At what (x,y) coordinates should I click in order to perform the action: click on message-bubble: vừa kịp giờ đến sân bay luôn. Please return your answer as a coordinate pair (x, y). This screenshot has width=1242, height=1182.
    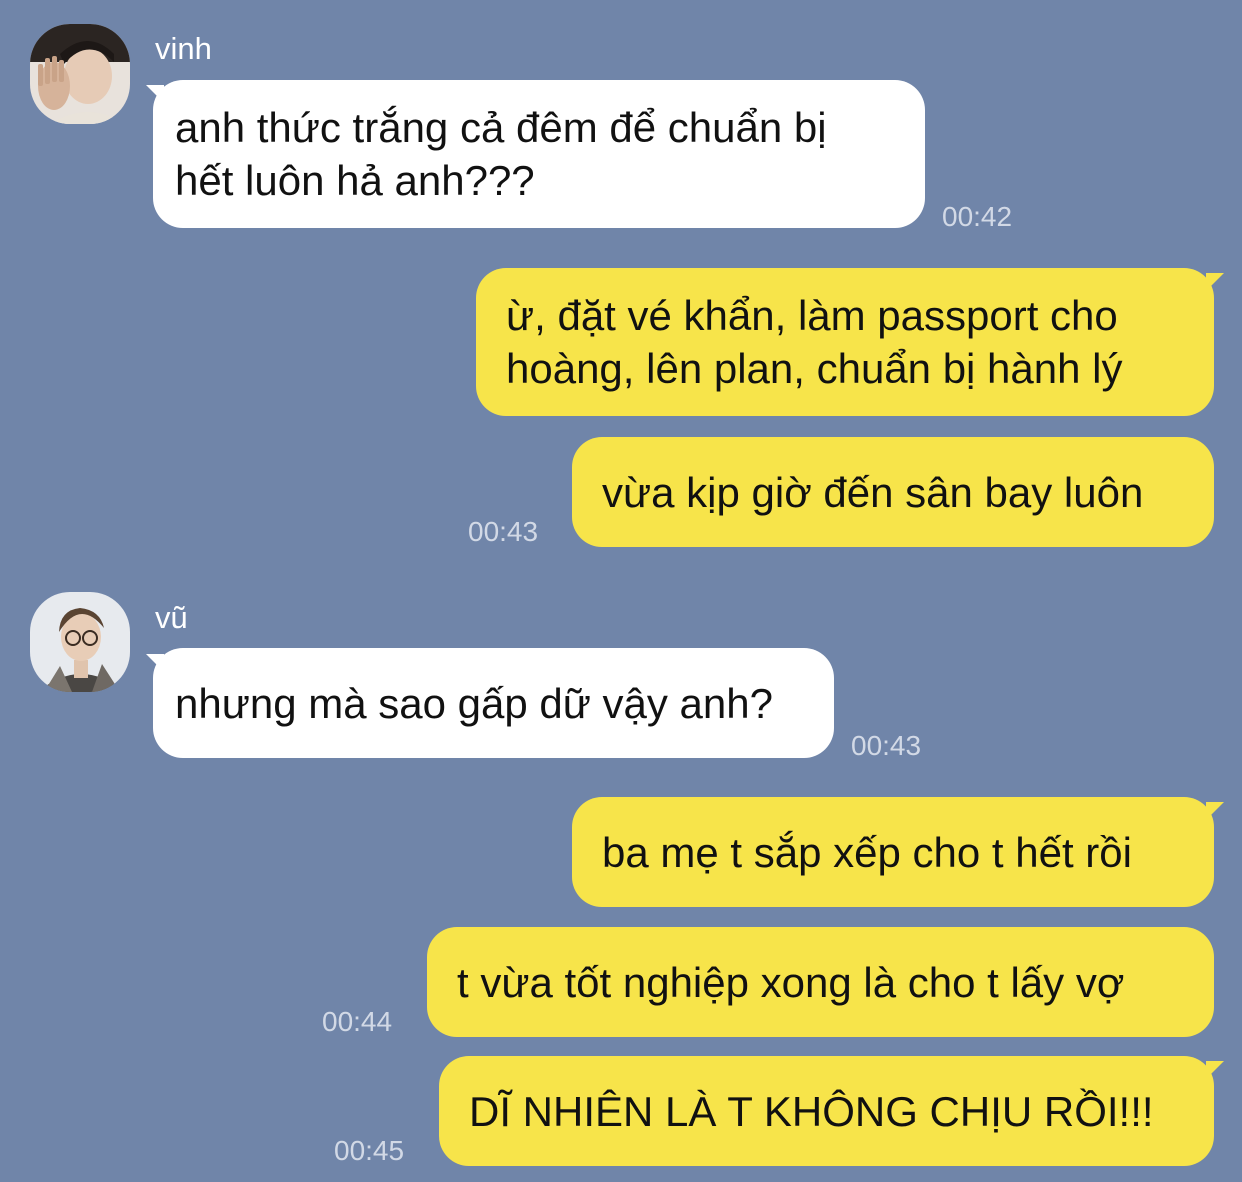
    Looking at the image, I should click on (893, 492).